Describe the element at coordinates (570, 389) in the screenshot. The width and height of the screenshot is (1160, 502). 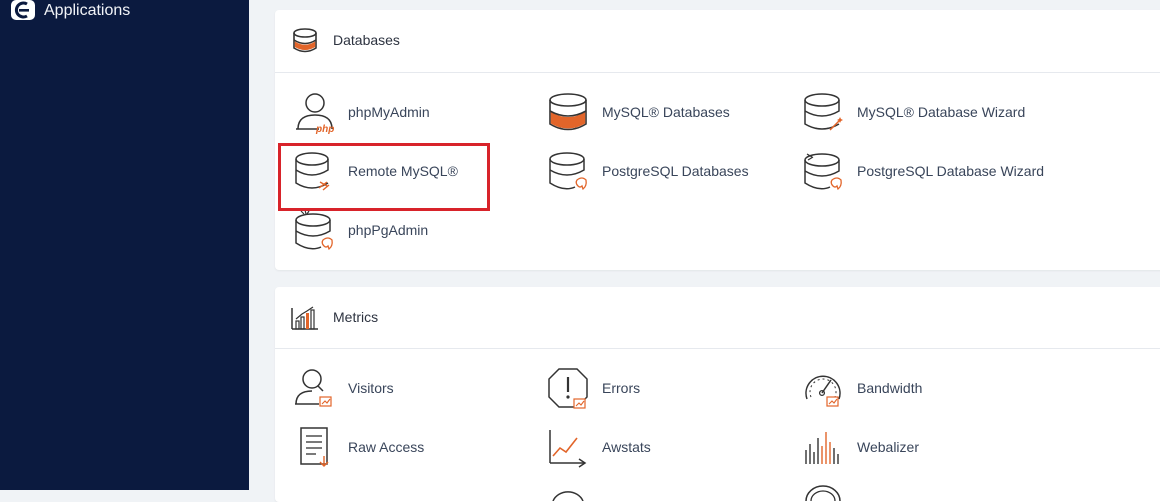
I see `errors-icon` at that location.